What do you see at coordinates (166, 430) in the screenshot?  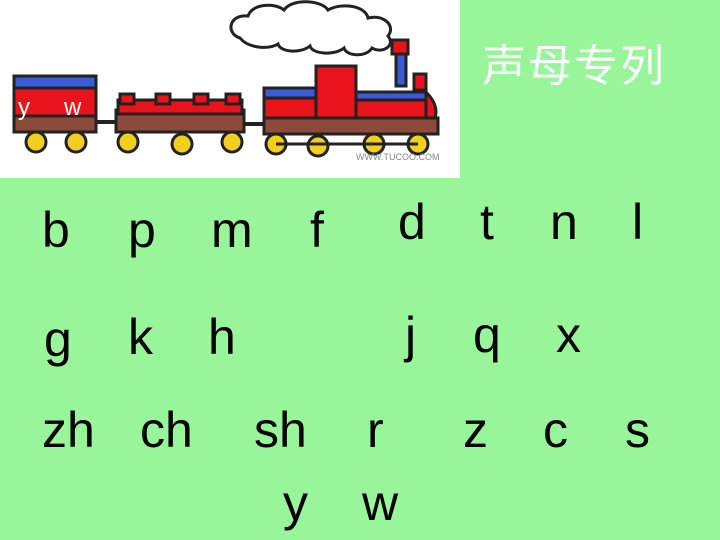 I see `initial-ch: ch` at bounding box center [166, 430].